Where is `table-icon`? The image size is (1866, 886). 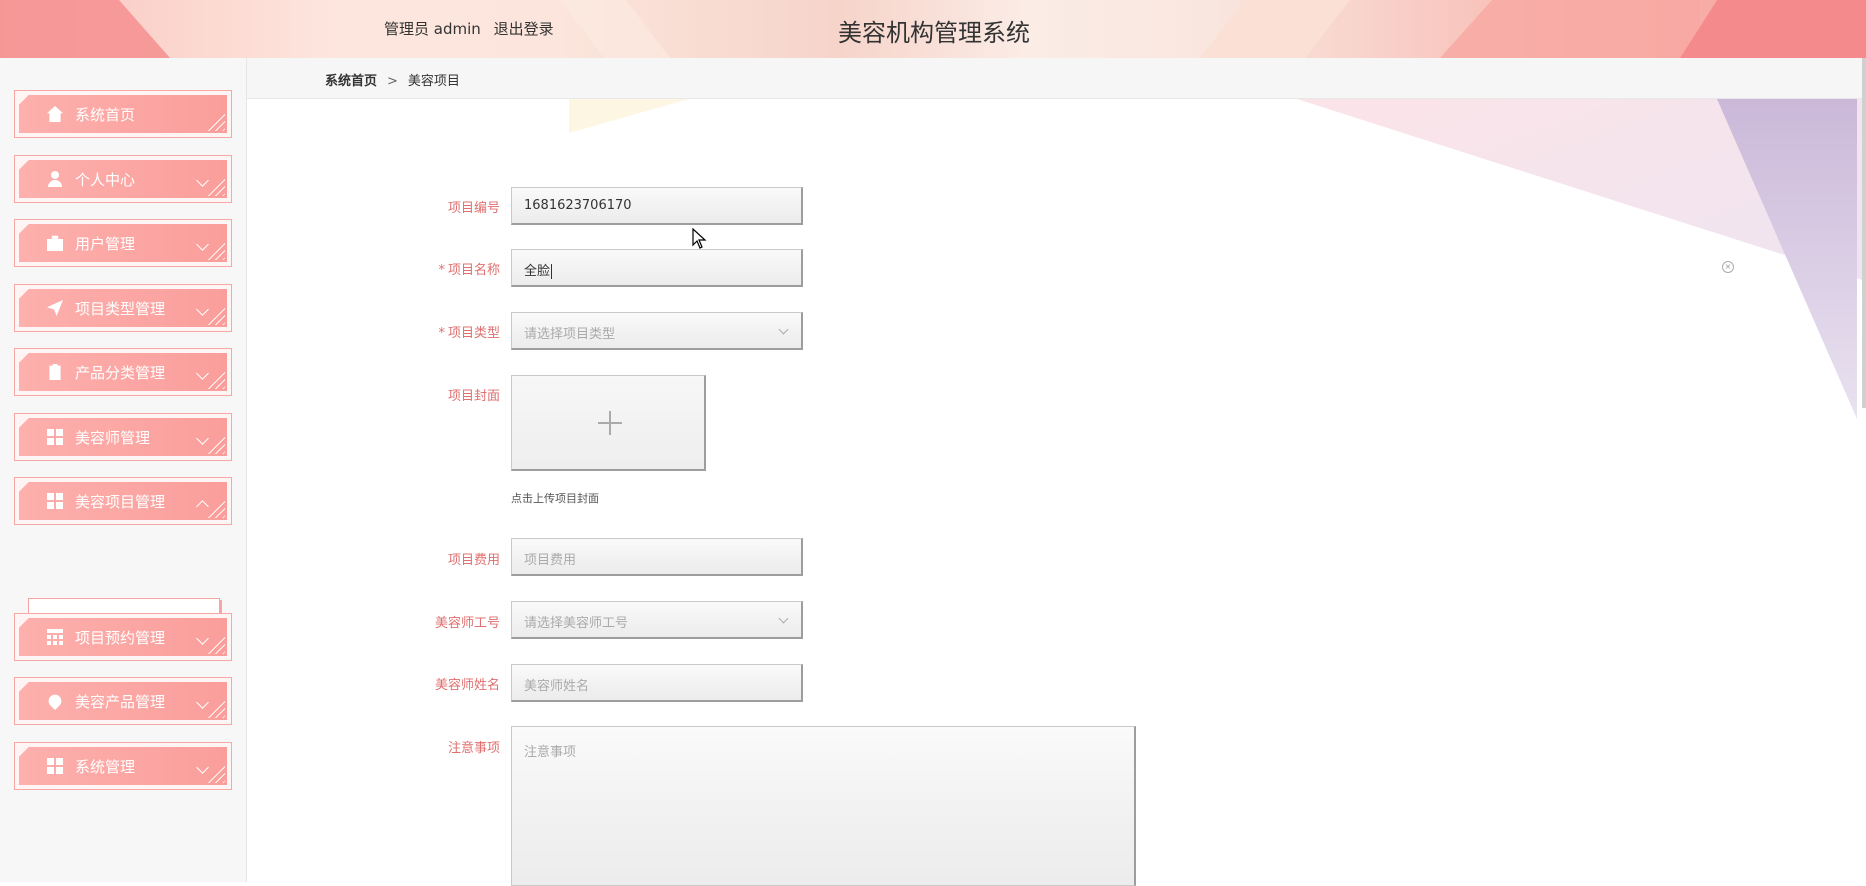 table-icon is located at coordinates (55, 637).